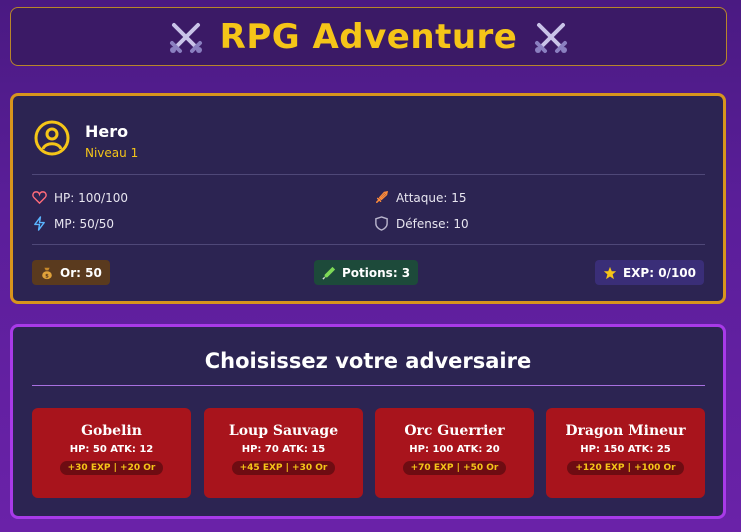  I want to click on page-title: RPG Adventure, so click(368, 36).